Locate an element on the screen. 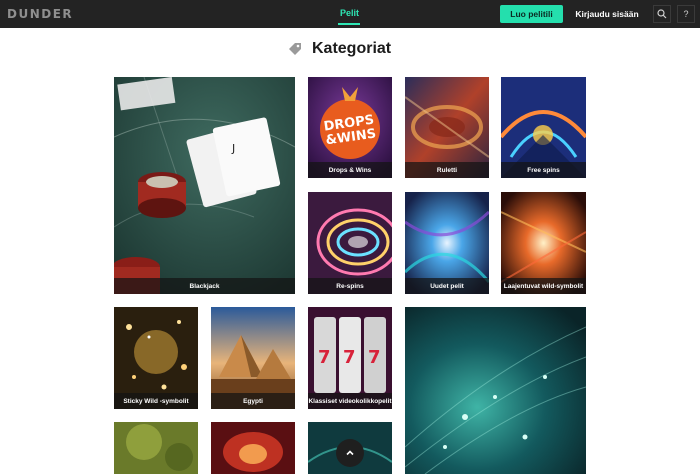 The image size is (700, 474). category-label: Free spins is located at coordinates (543, 170).